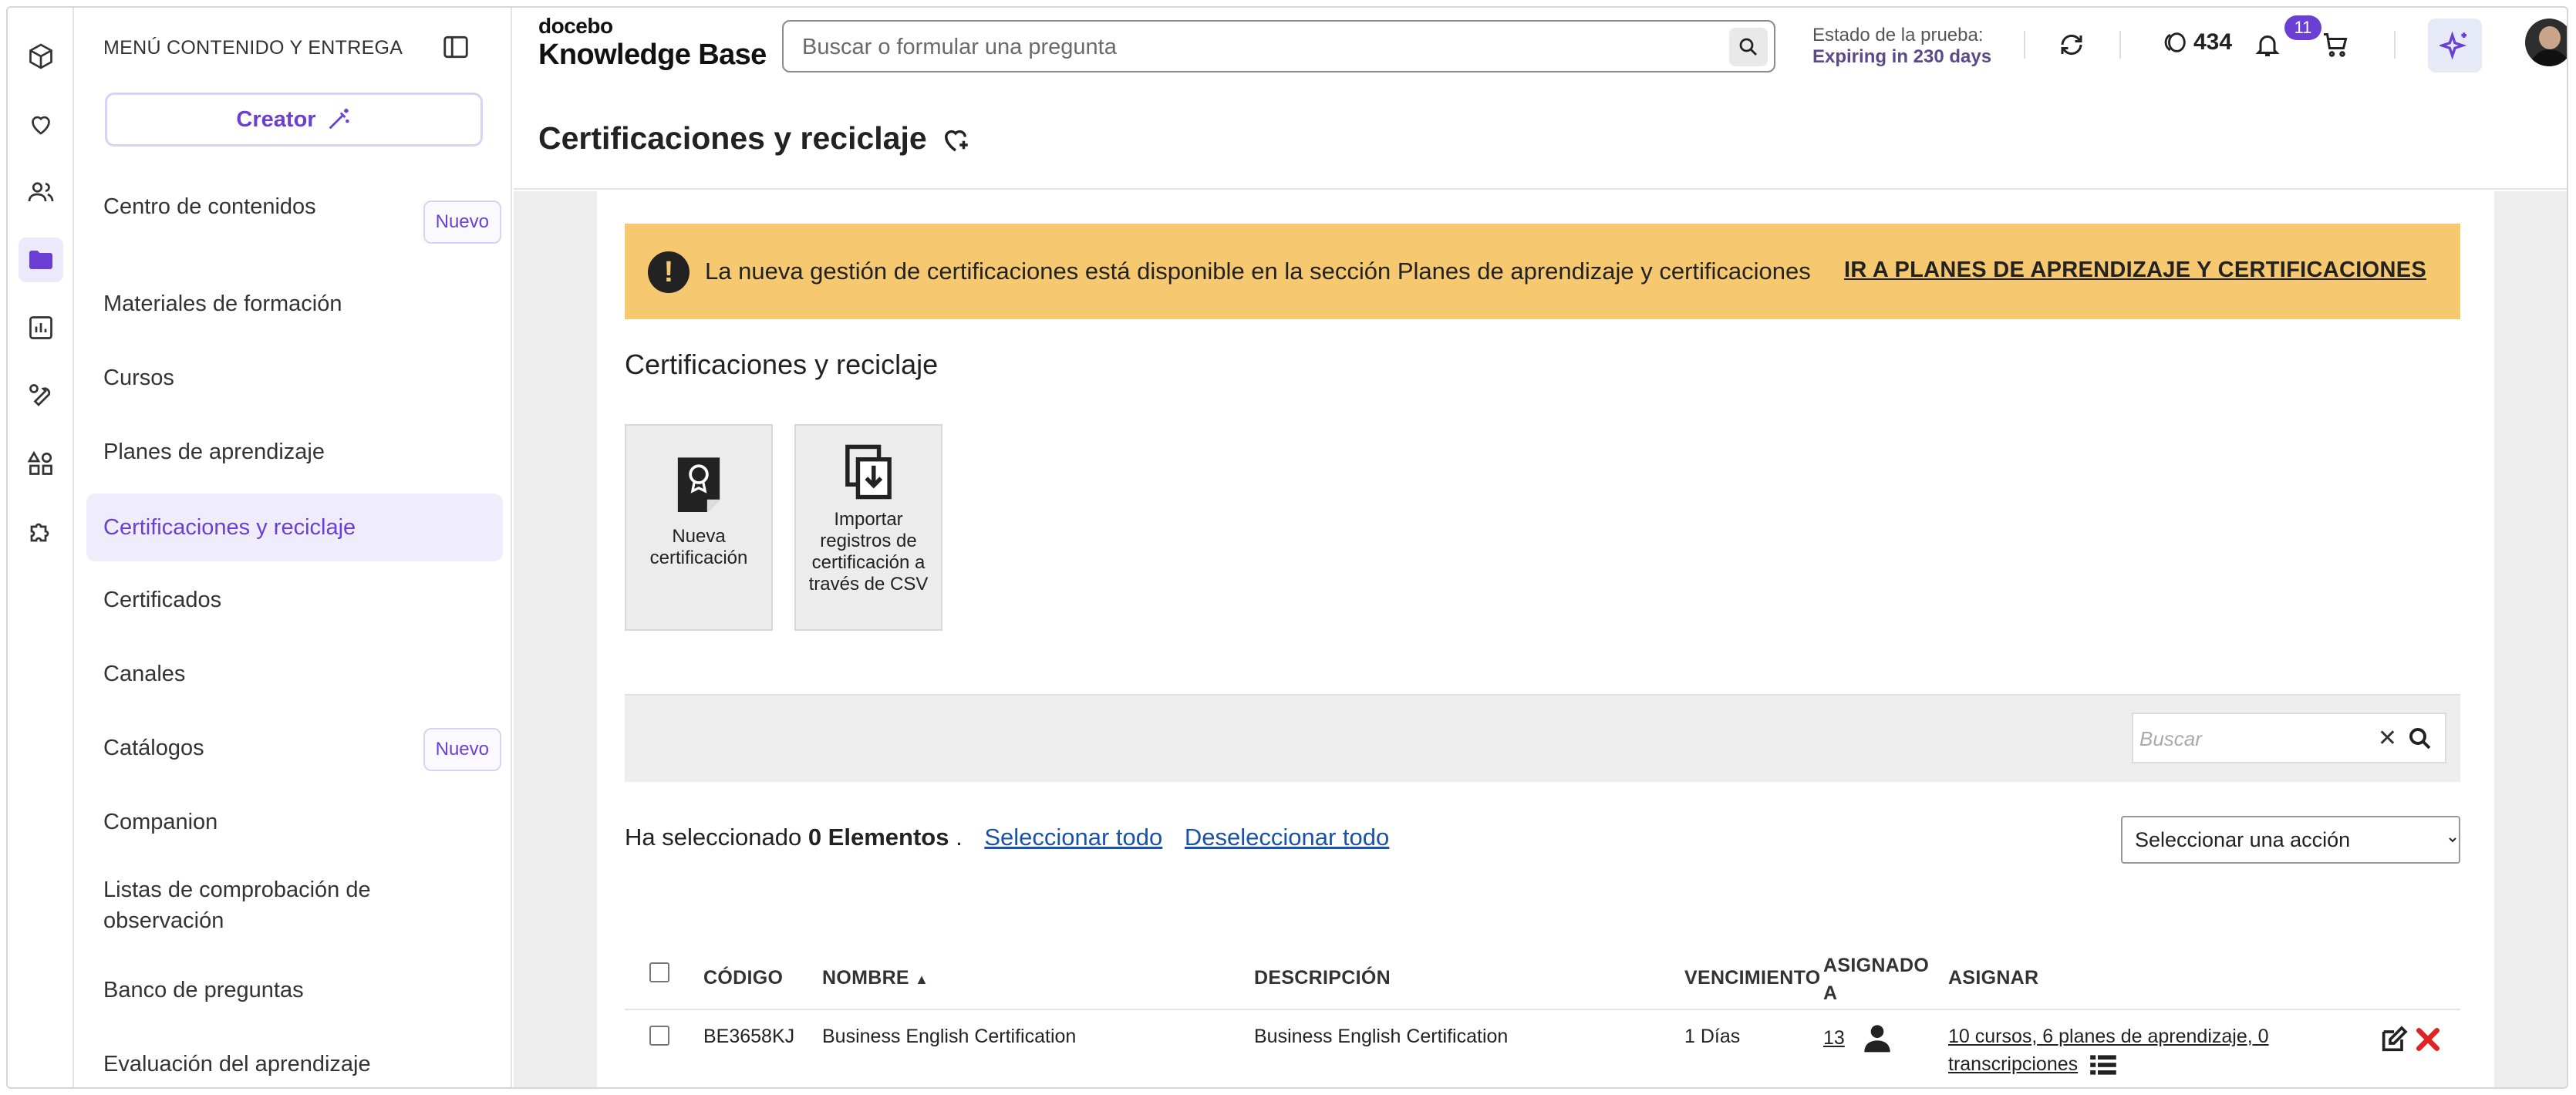  I want to click on trial-label: Estado de la prueba:, so click(1898, 35).